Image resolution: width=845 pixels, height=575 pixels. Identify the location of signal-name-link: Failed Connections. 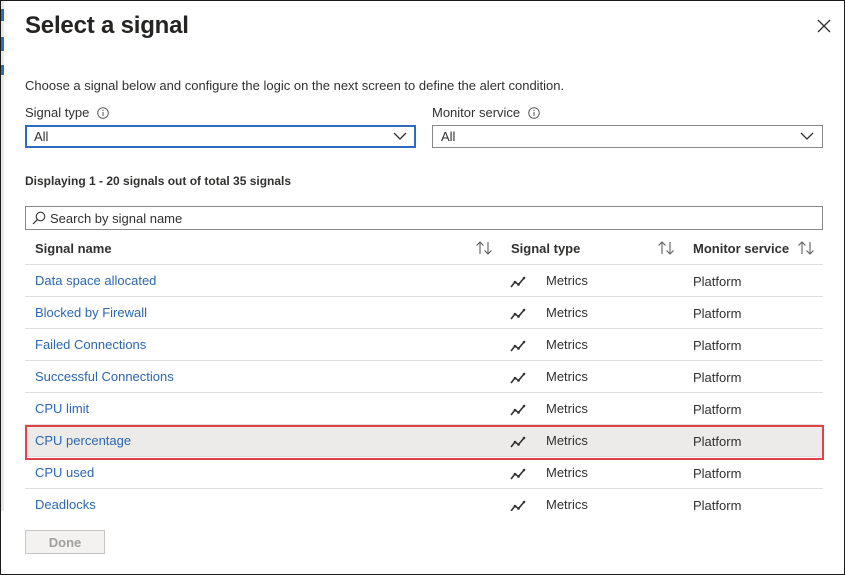
(90, 344).